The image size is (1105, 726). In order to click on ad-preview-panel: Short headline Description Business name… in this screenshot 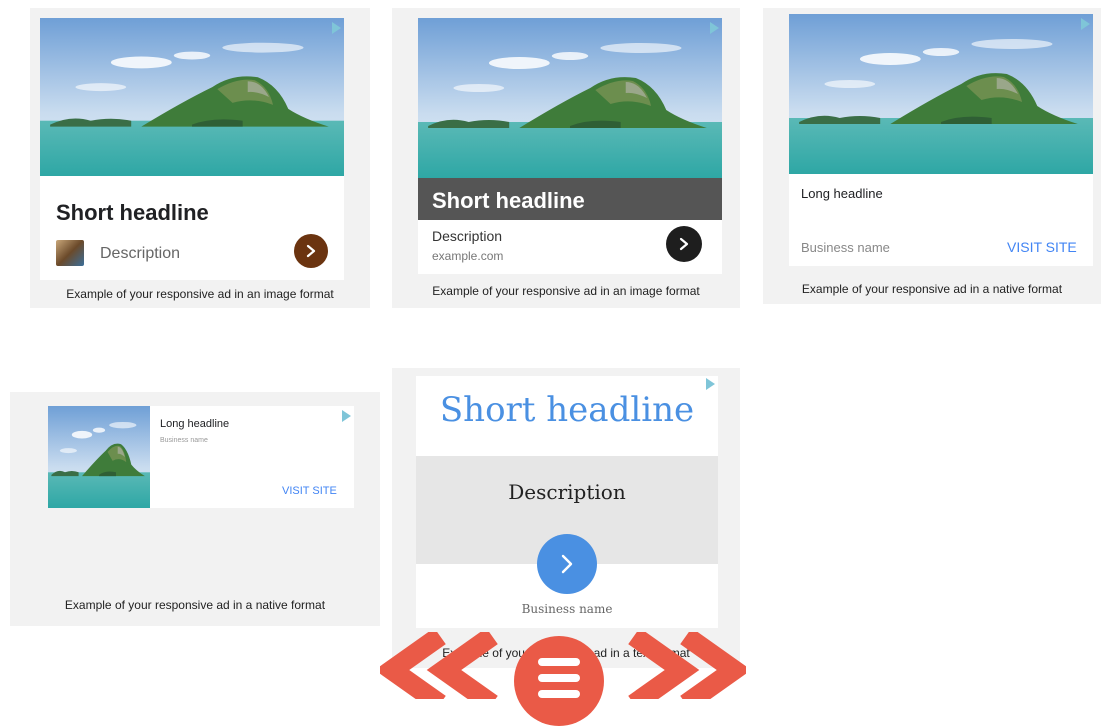, I will do `click(566, 518)`.